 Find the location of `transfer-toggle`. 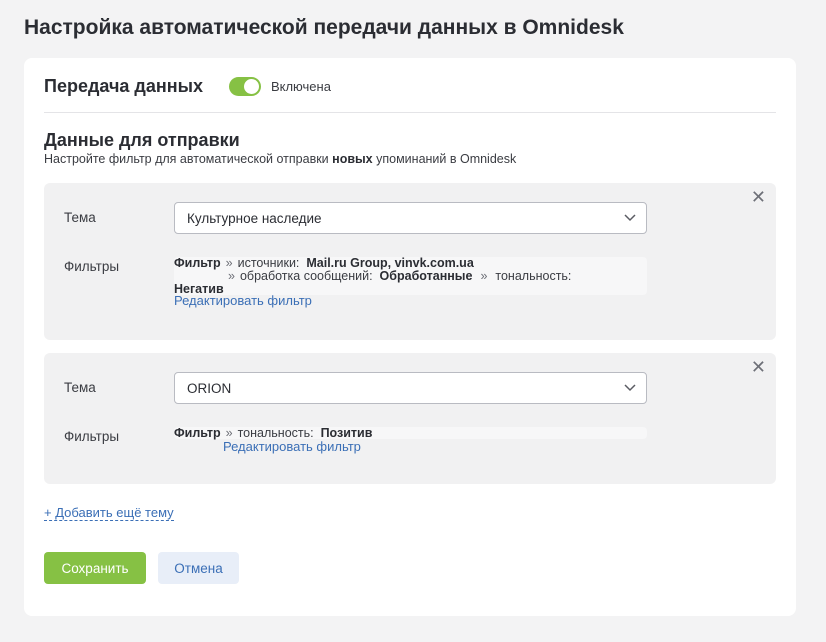

transfer-toggle is located at coordinates (244, 86).